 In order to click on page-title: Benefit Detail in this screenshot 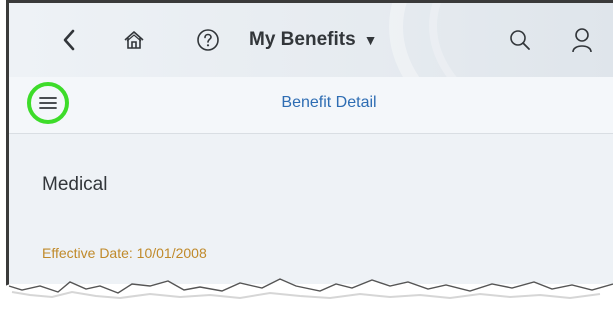, I will do `click(329, 102)`.